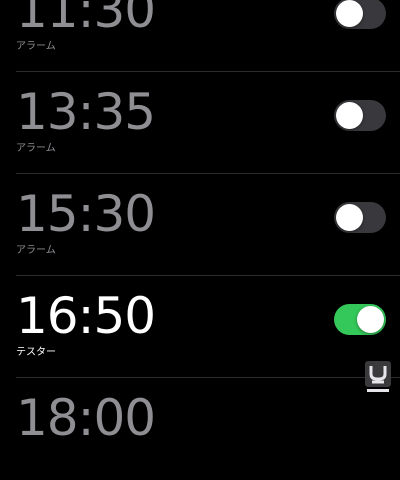  What do you see at coordinates (86, 214) in the screenshot?
I see `alarm-time: 15:30` at bounding box center [86, 214].